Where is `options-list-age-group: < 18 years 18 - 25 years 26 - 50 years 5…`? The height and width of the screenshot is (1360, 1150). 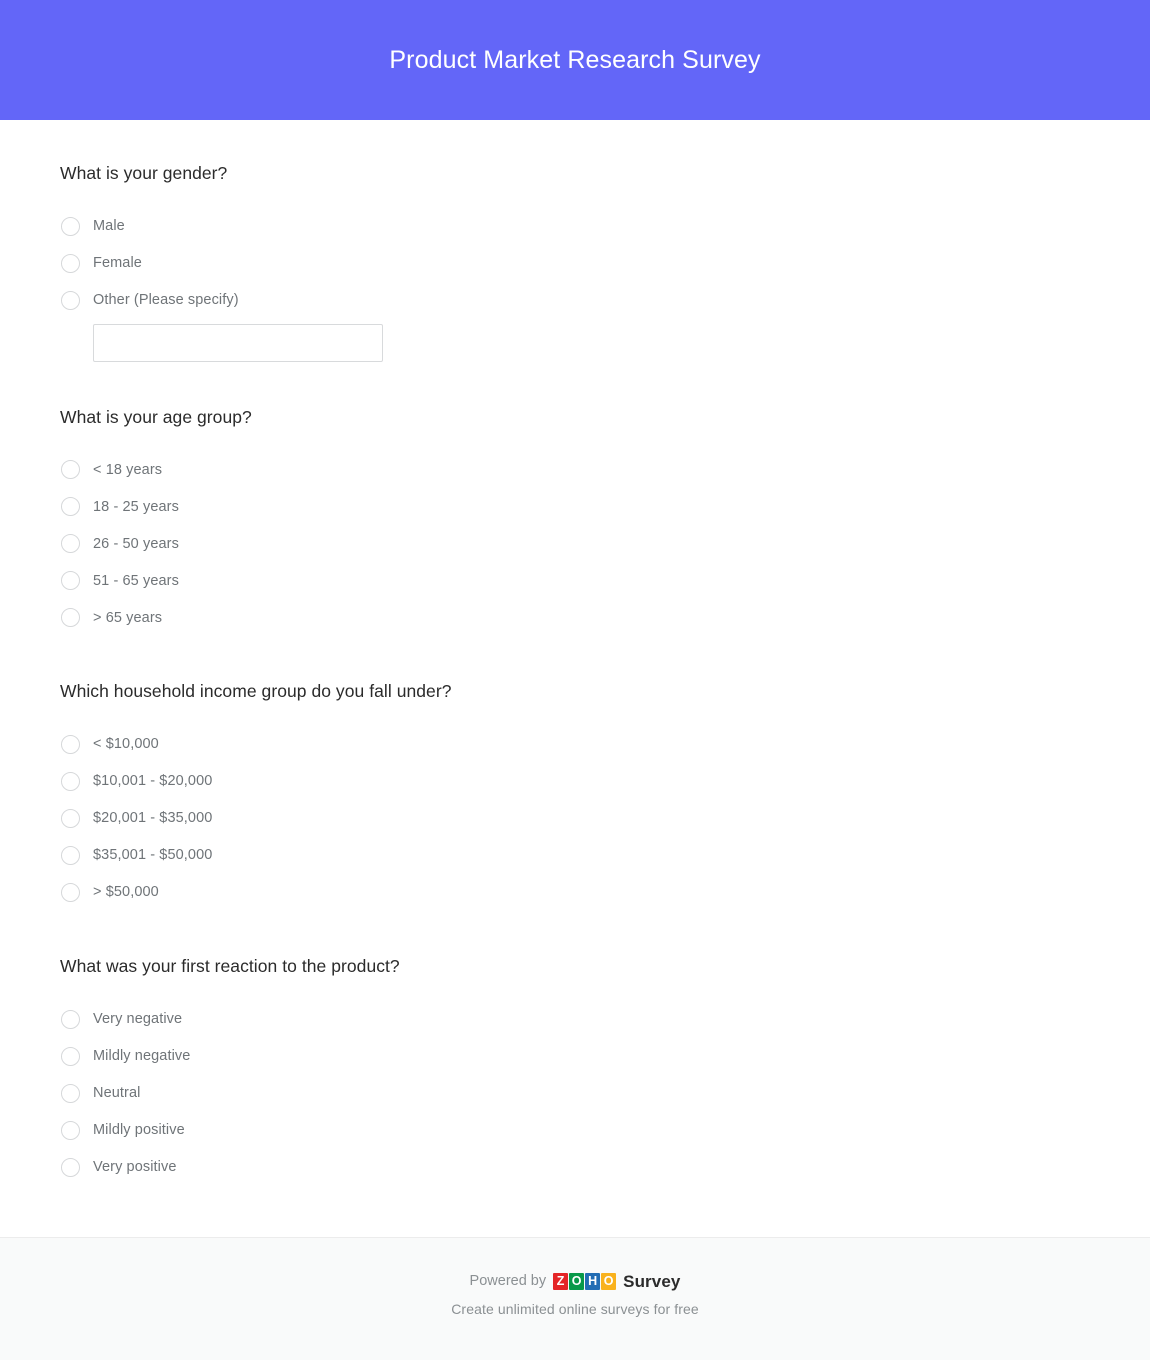 options-list-age-group: < 18 years 18 - 25 years 26 - 50 years 5… is located at coordinates (575, 543).